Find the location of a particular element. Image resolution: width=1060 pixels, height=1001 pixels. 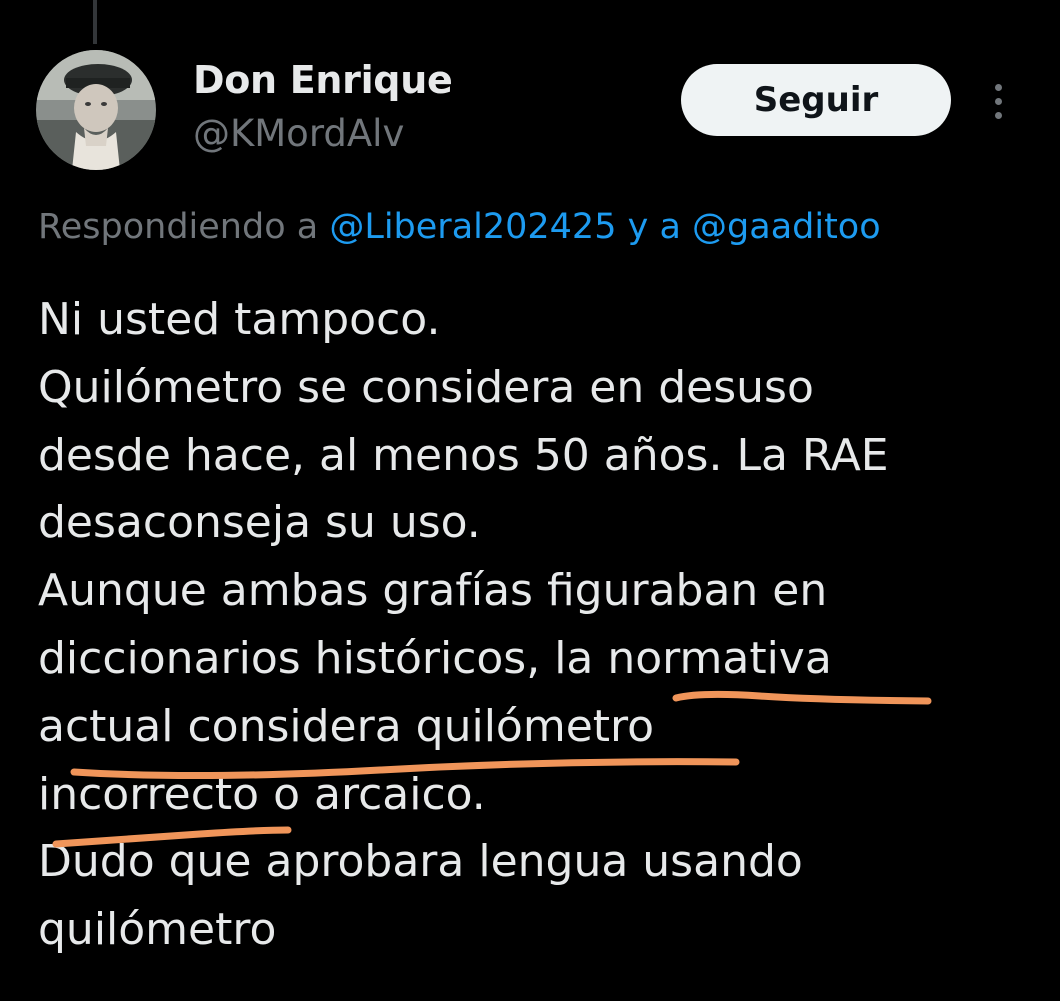

more-vertical-icon is located at coordinates (999, 101).